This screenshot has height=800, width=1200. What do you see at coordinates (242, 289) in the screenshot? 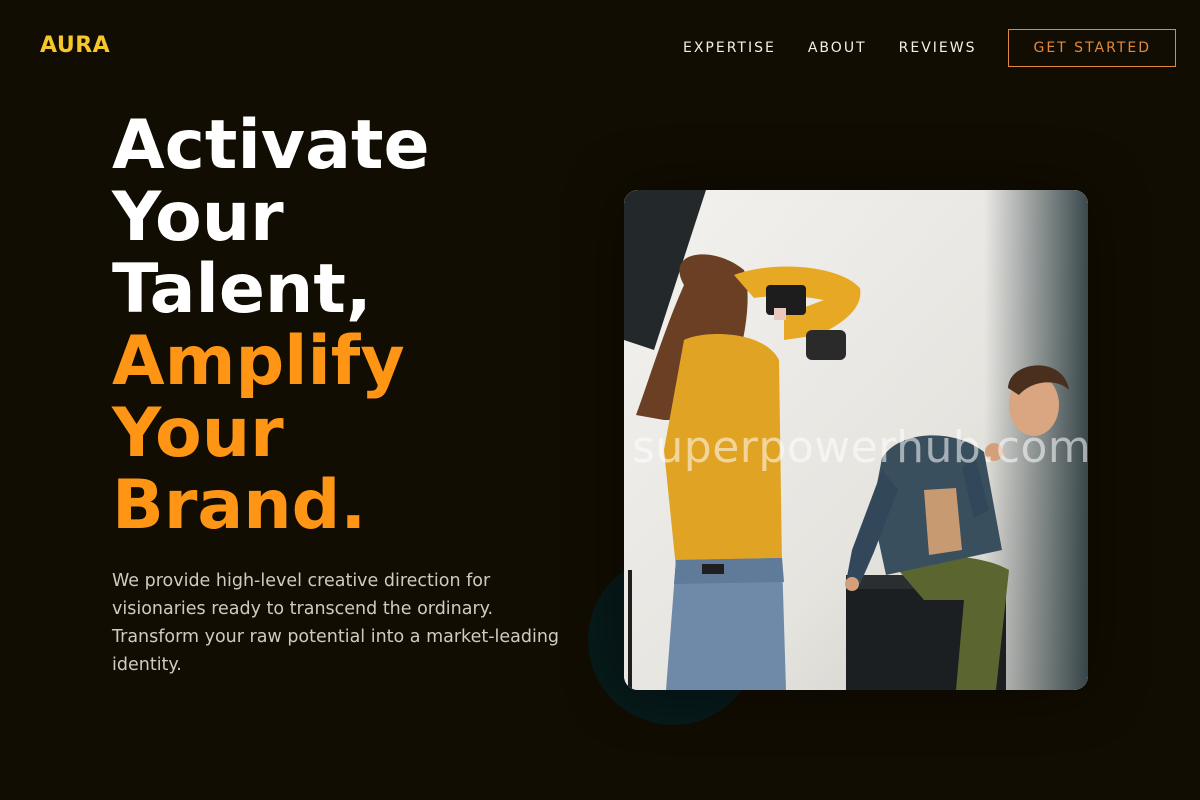
I see `headline-line: Talent,` at bounding box center [242, 289].